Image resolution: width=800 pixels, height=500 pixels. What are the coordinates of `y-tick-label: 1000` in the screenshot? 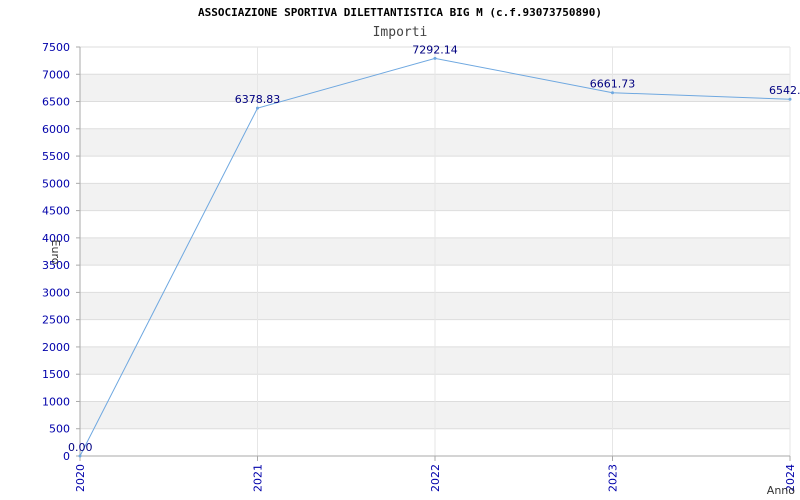 It's located at (56, 401).